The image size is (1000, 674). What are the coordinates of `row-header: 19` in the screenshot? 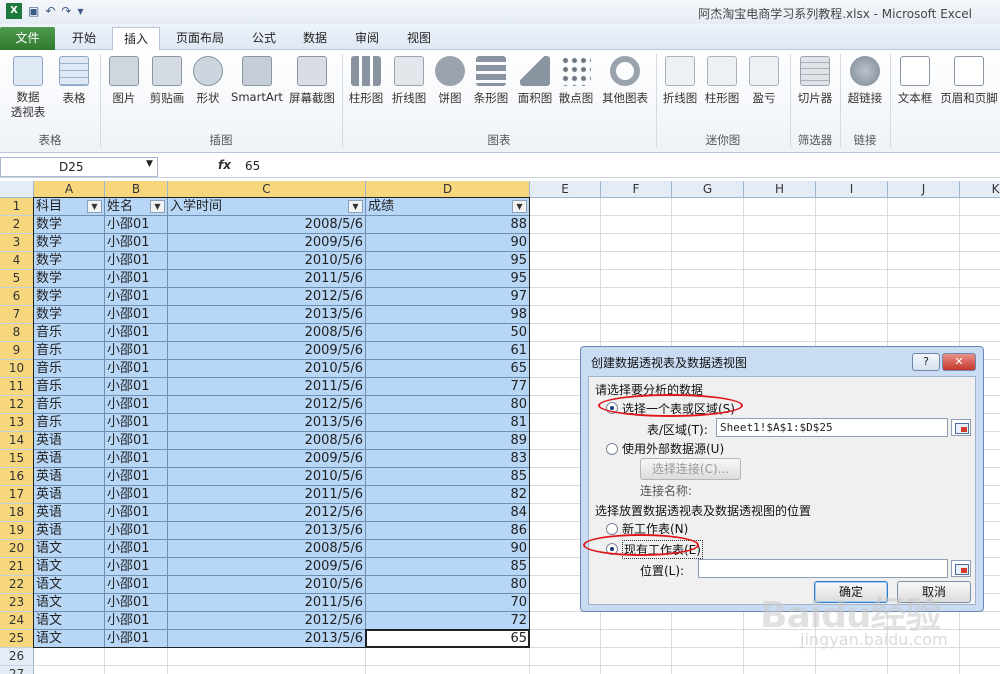 It's located at (17, 531).